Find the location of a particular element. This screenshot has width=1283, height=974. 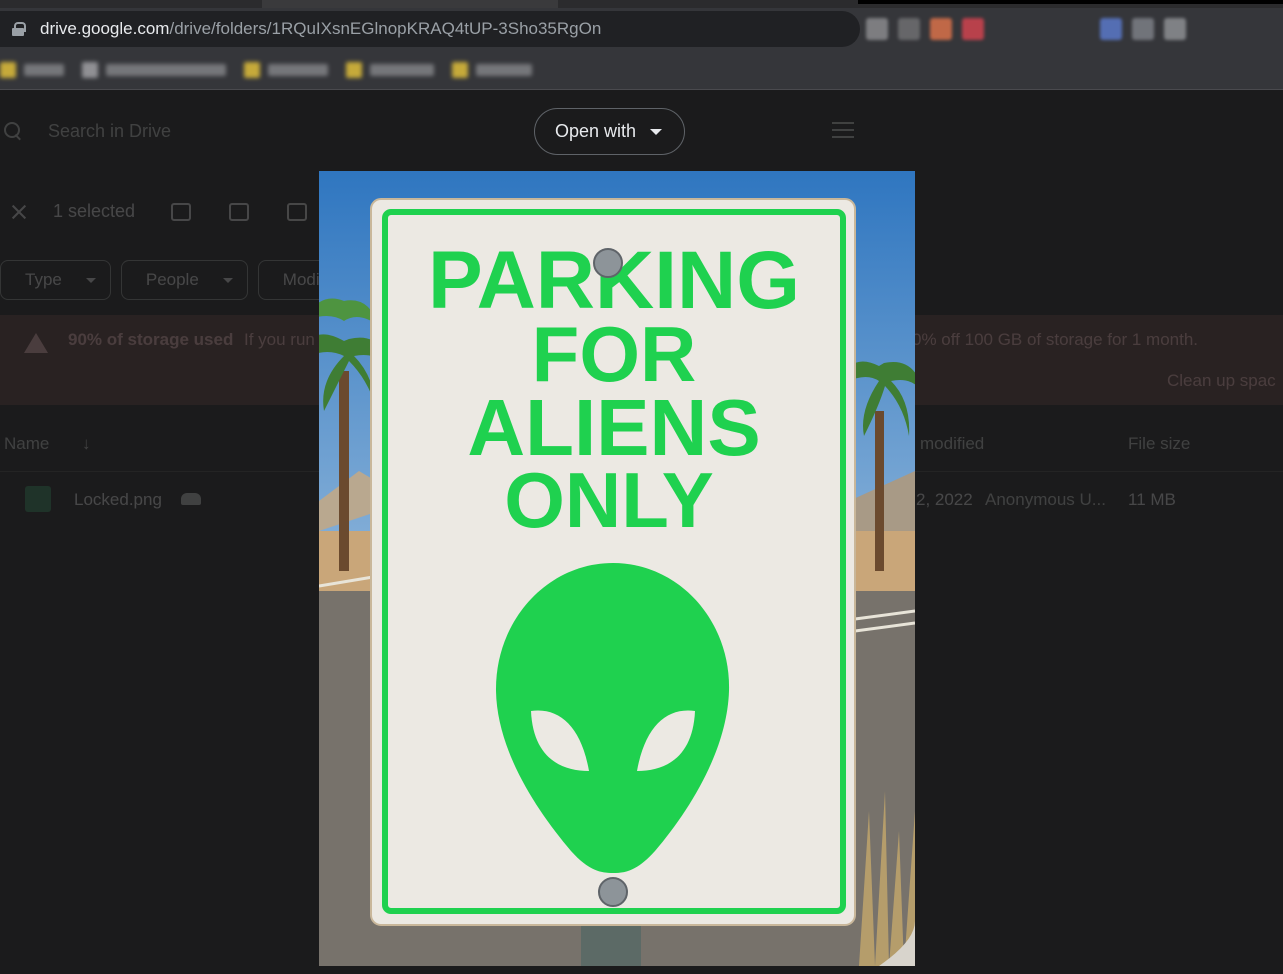

search-icon is located at coordinates (13, 131).